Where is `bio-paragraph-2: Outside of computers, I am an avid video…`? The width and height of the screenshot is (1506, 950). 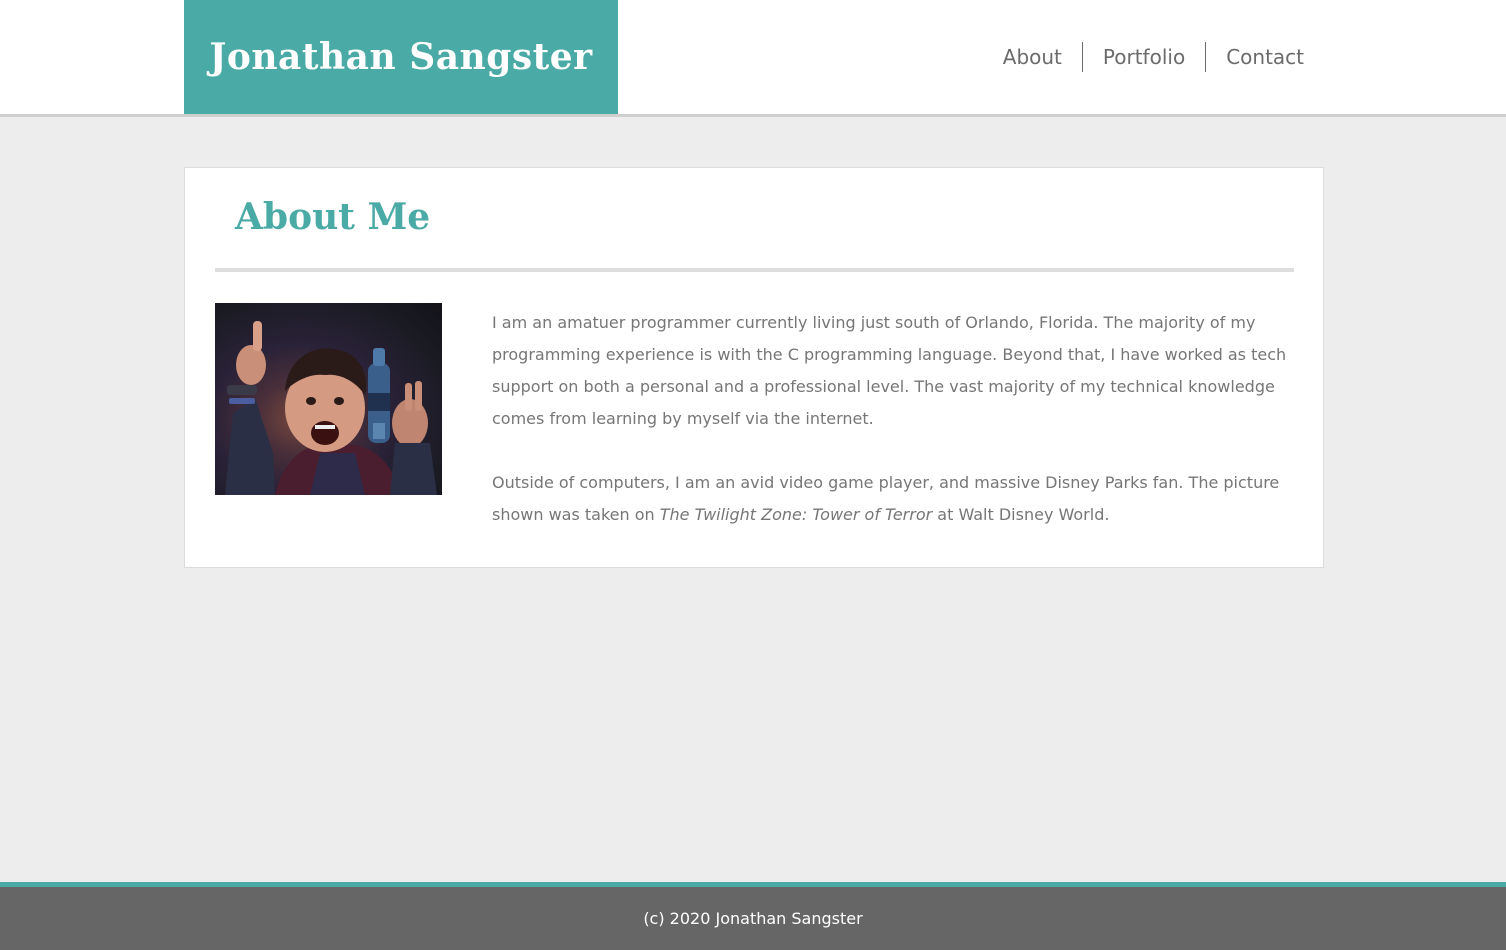
bio-paragraph-2: Outside of computers, I am an avid video… is located at coordinates (892, 499).